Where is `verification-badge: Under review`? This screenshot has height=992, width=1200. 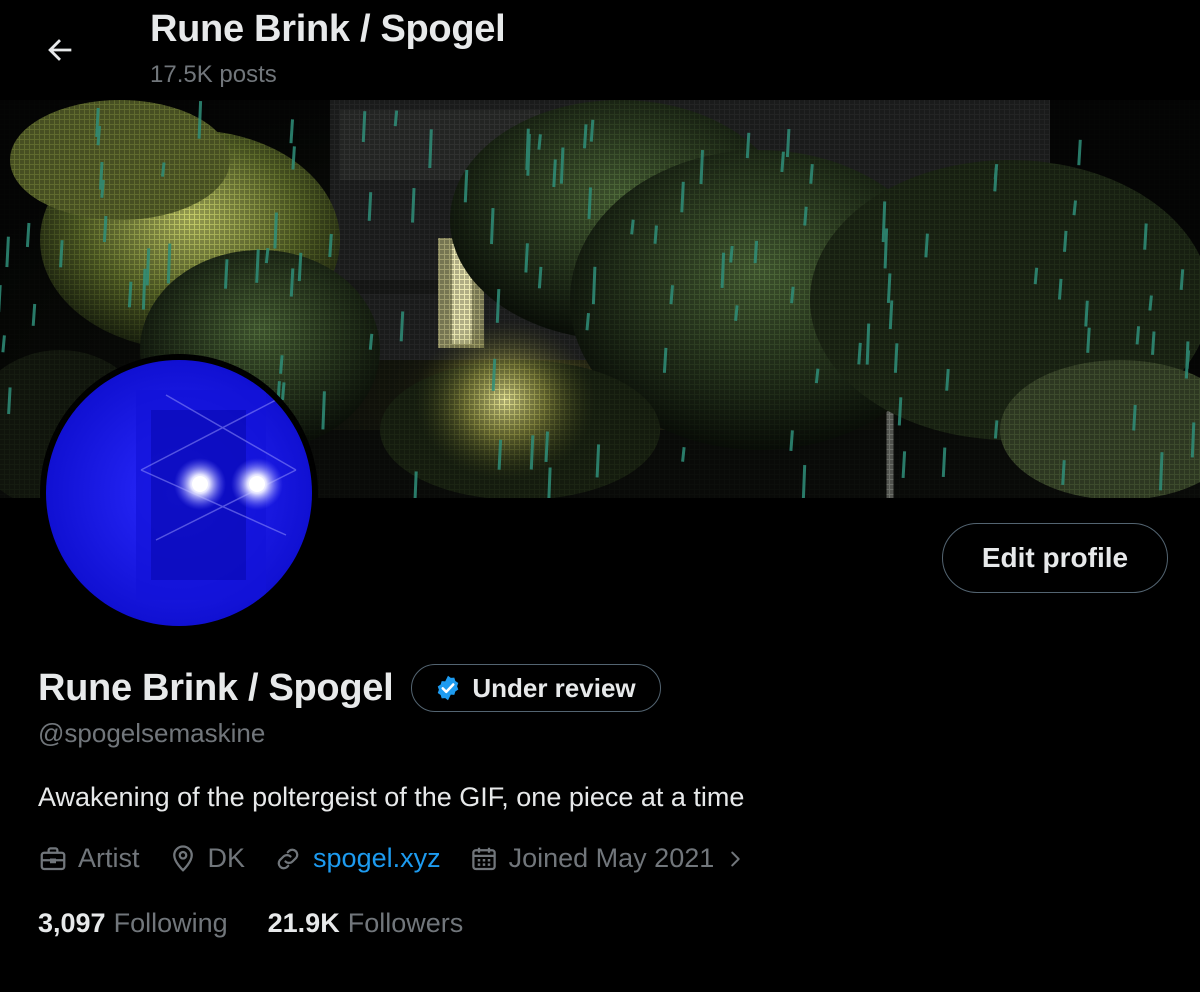 verification-badge: Under review is located at coordinates (536, 688).